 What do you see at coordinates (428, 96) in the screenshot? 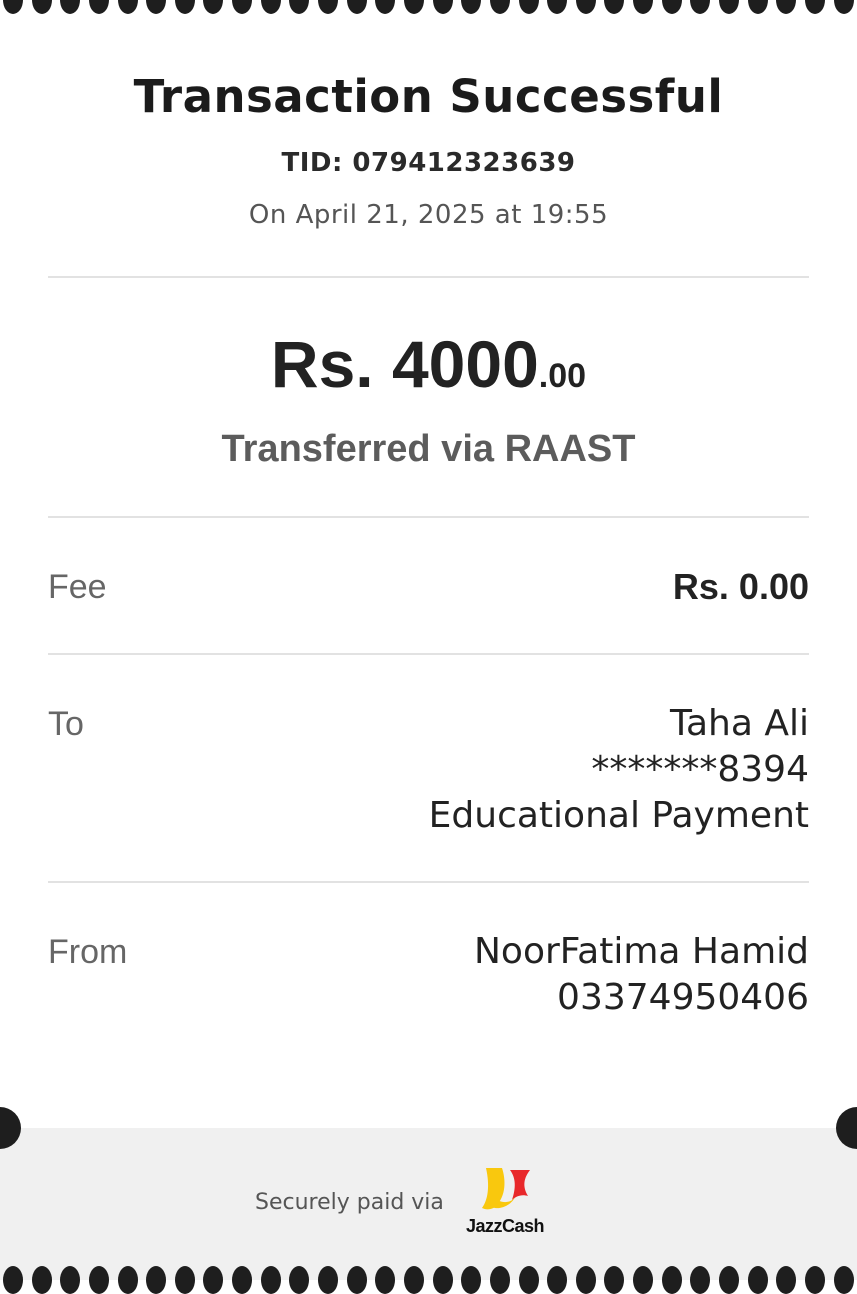
I see `page-title: Transaction Successful` at bounding box center [428, 96].